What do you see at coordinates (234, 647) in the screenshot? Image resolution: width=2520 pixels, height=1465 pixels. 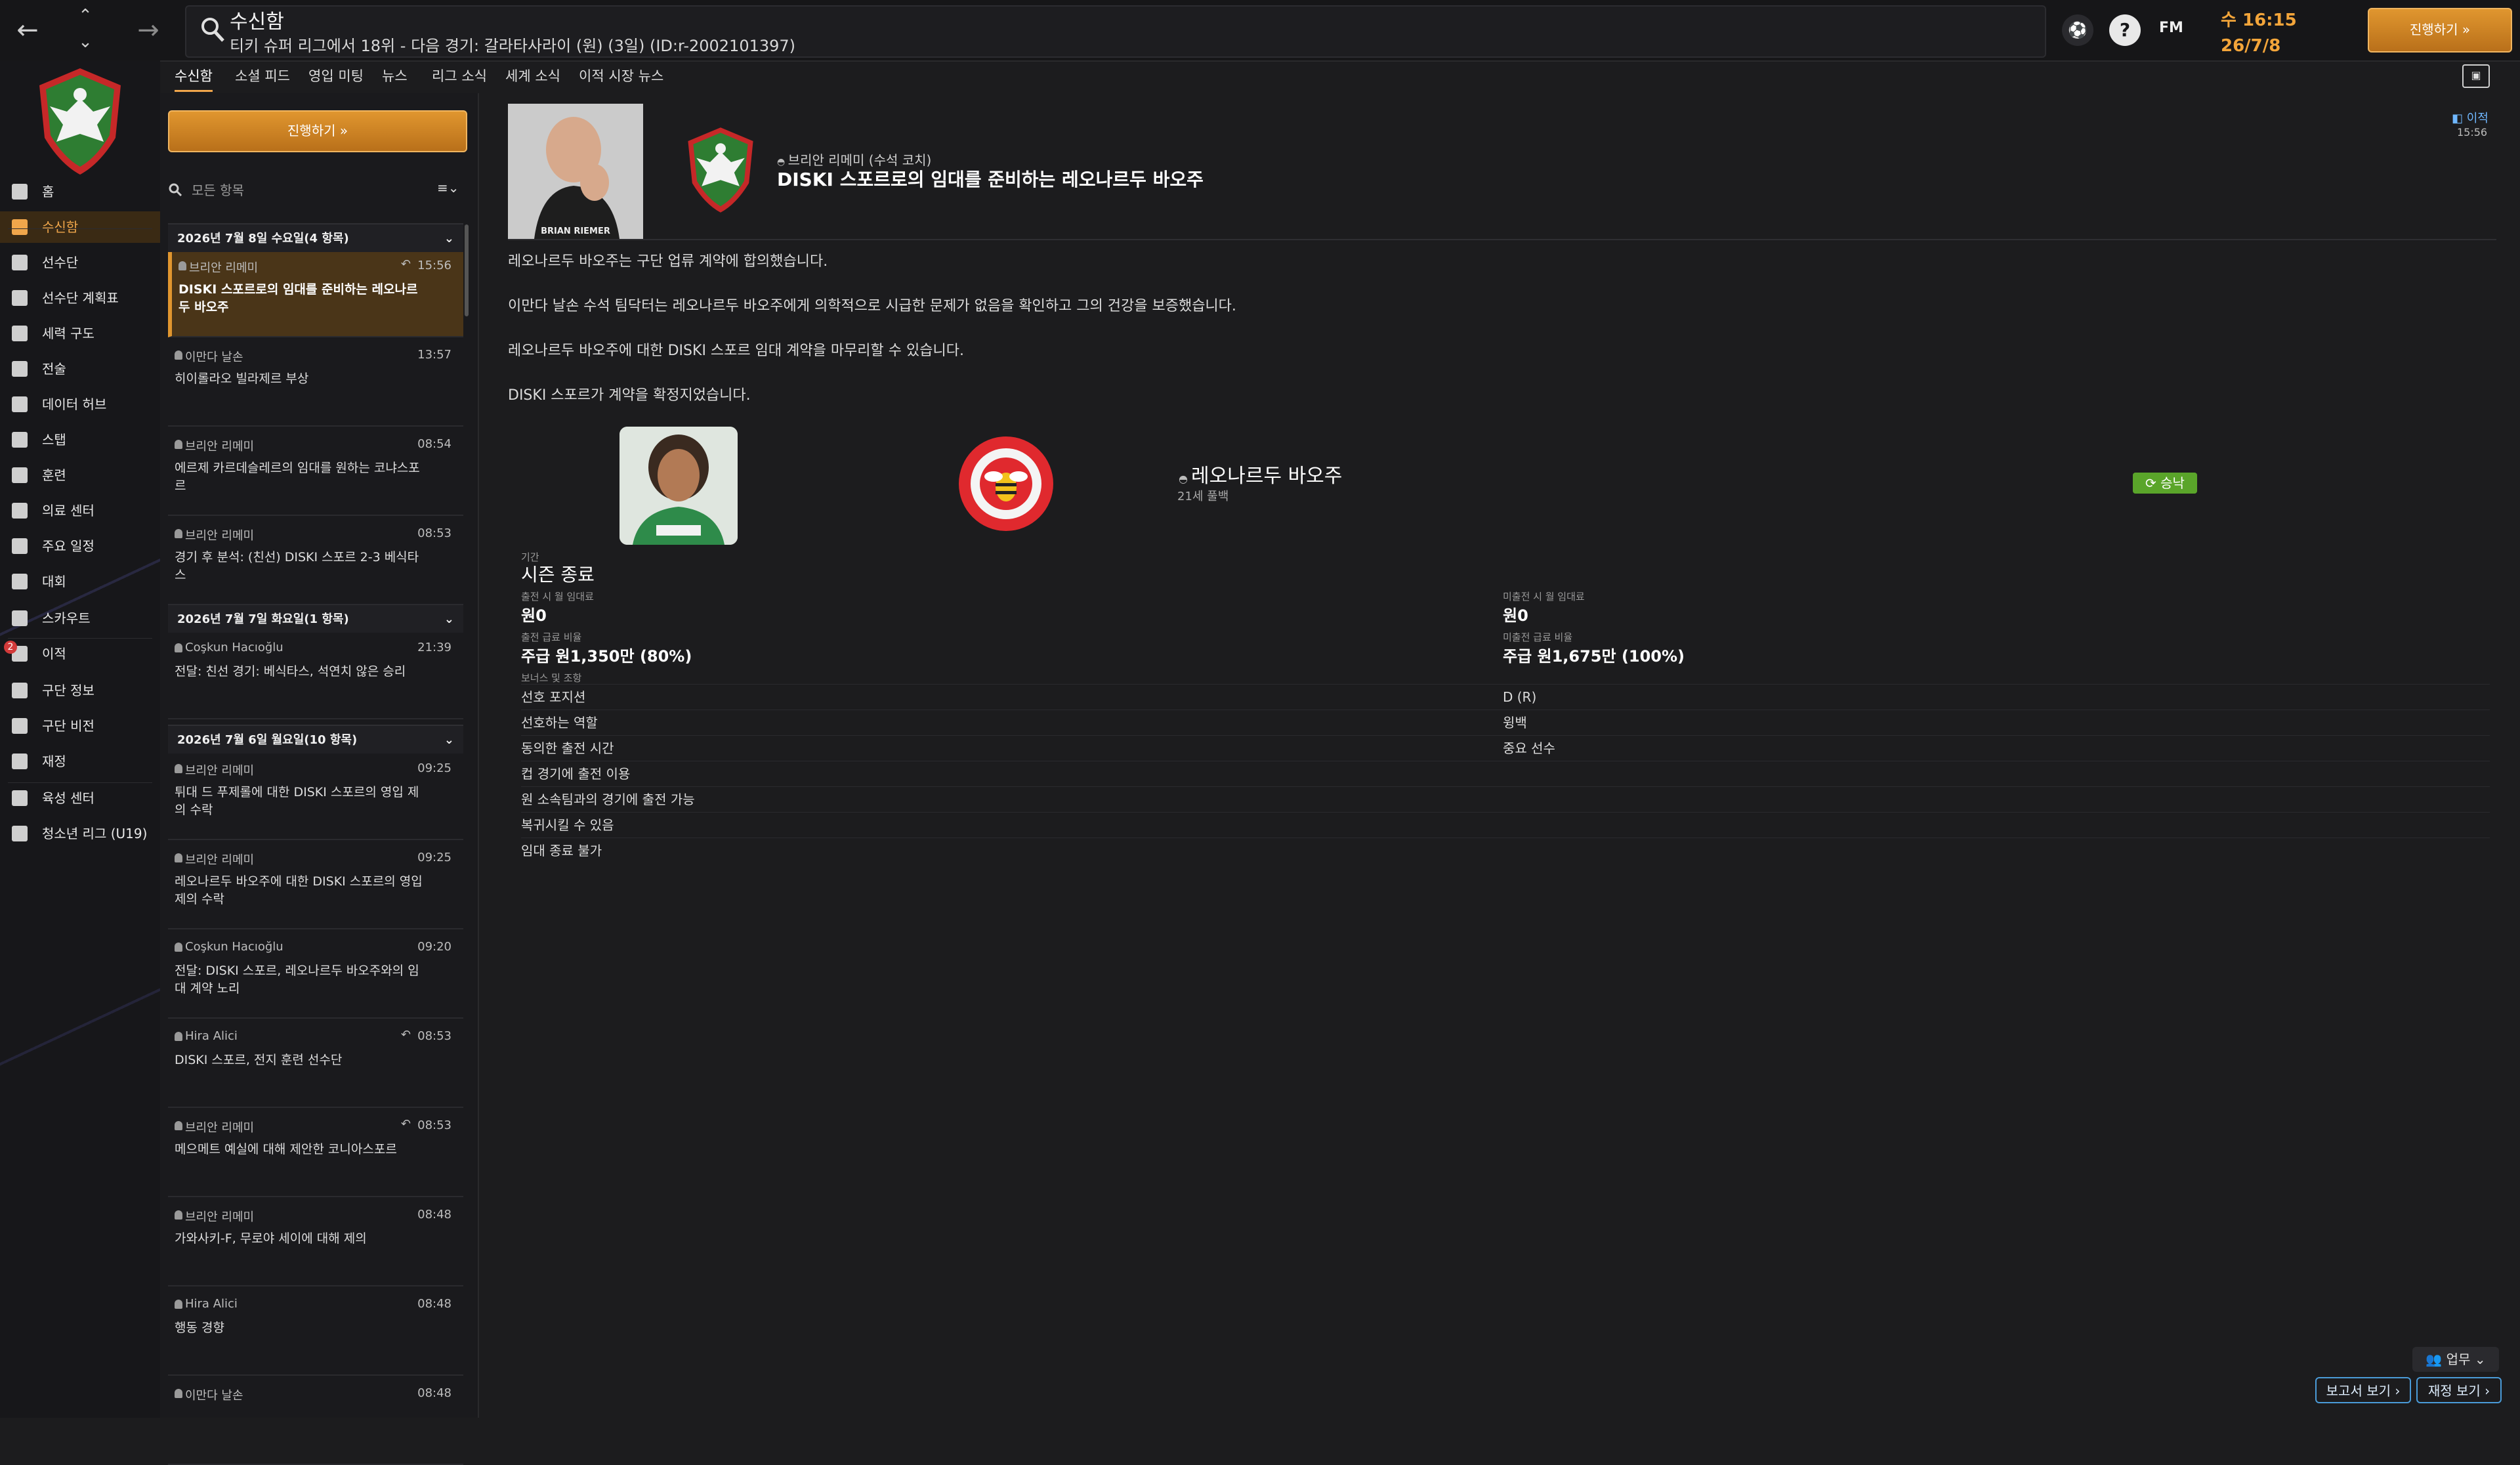 I see `message-sender: Coşkun Hacıoğlu` at bounding box center [234, 647].